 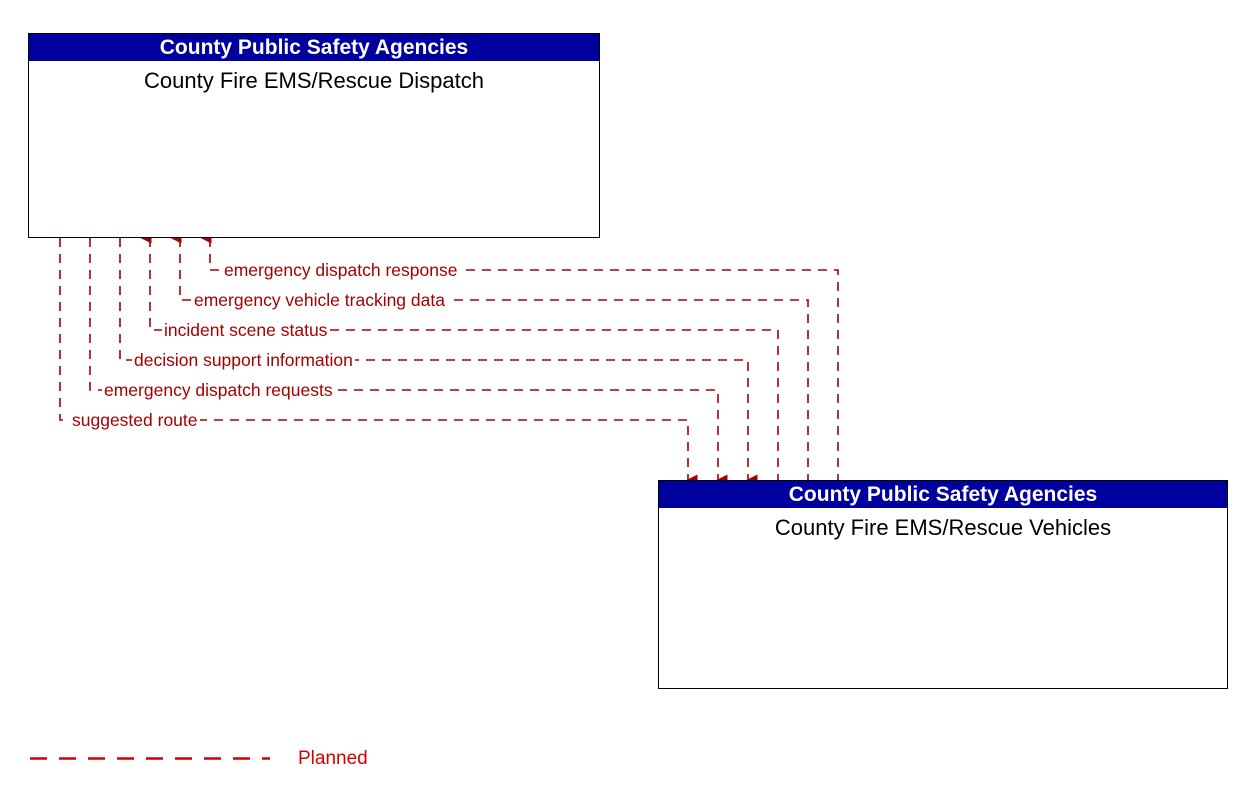 What do you see at coordinates (150, 758) in the screenshot?
I see `legend-line-planned` at bounding box center [150, 758].